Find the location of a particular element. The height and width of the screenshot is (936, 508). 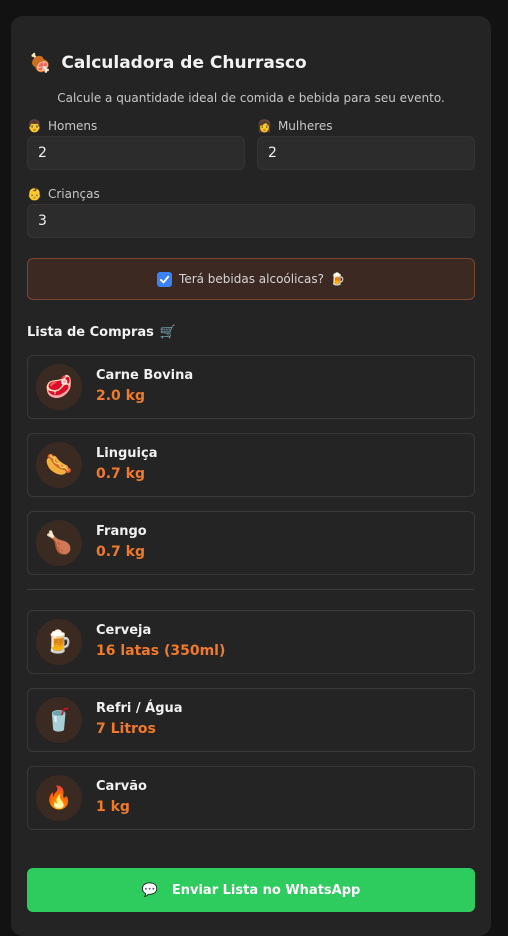

shopping-list-title: Lista de Compras 🛒 is located at coordinates (251, 332).